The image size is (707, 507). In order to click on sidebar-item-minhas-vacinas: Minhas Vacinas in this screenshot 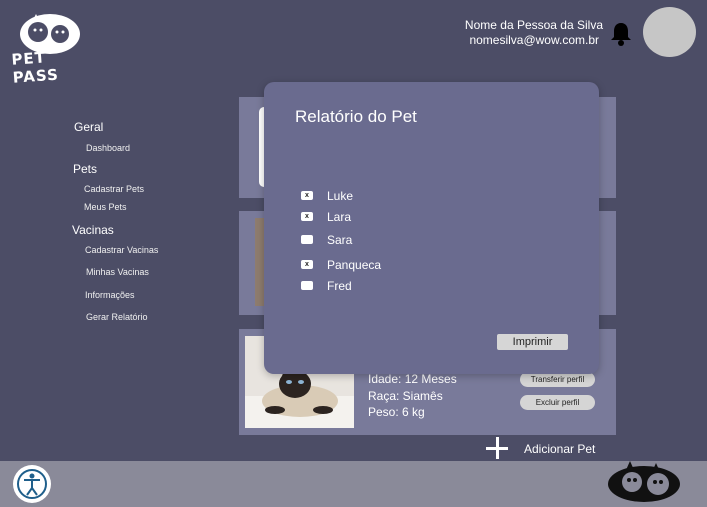, I will do `click(117, 272)`.